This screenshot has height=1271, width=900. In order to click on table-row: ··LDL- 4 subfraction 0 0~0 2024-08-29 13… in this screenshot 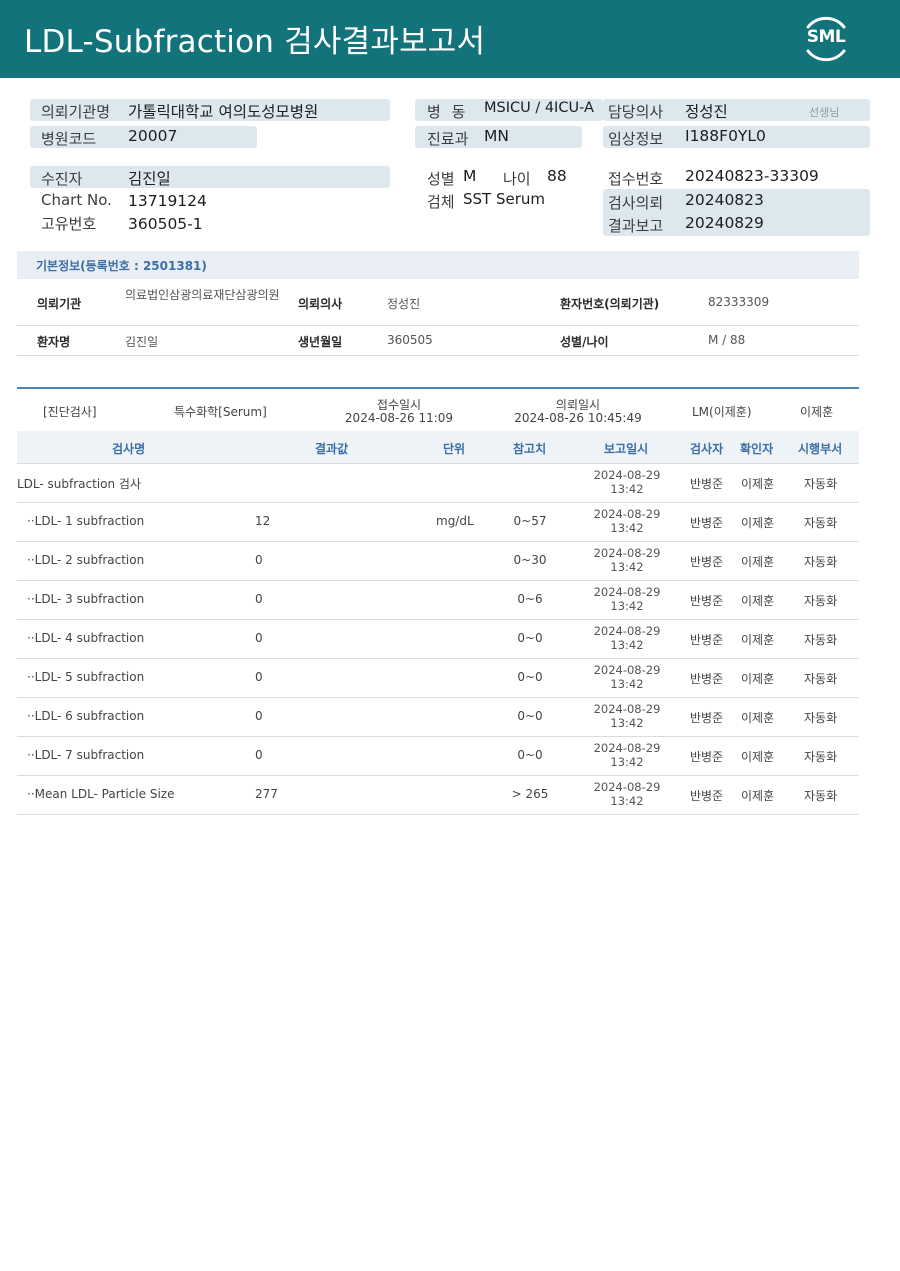, I will do `click(438, 639)`.